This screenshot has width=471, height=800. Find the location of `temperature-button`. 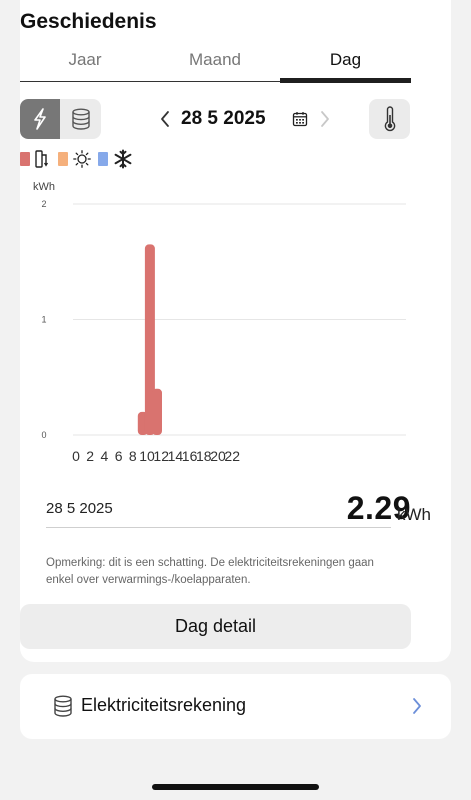

temperature-button is located at coordinates (389, 119).